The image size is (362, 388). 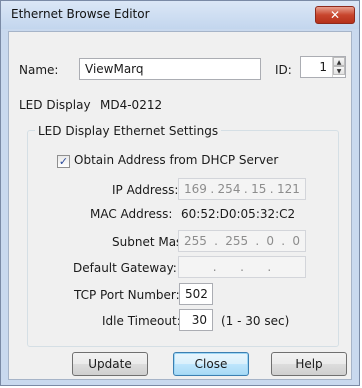 What do you see at coordinates (283, 70) in the screenshot?
I see `id-label: ID:` at bounding box center [283, 70].